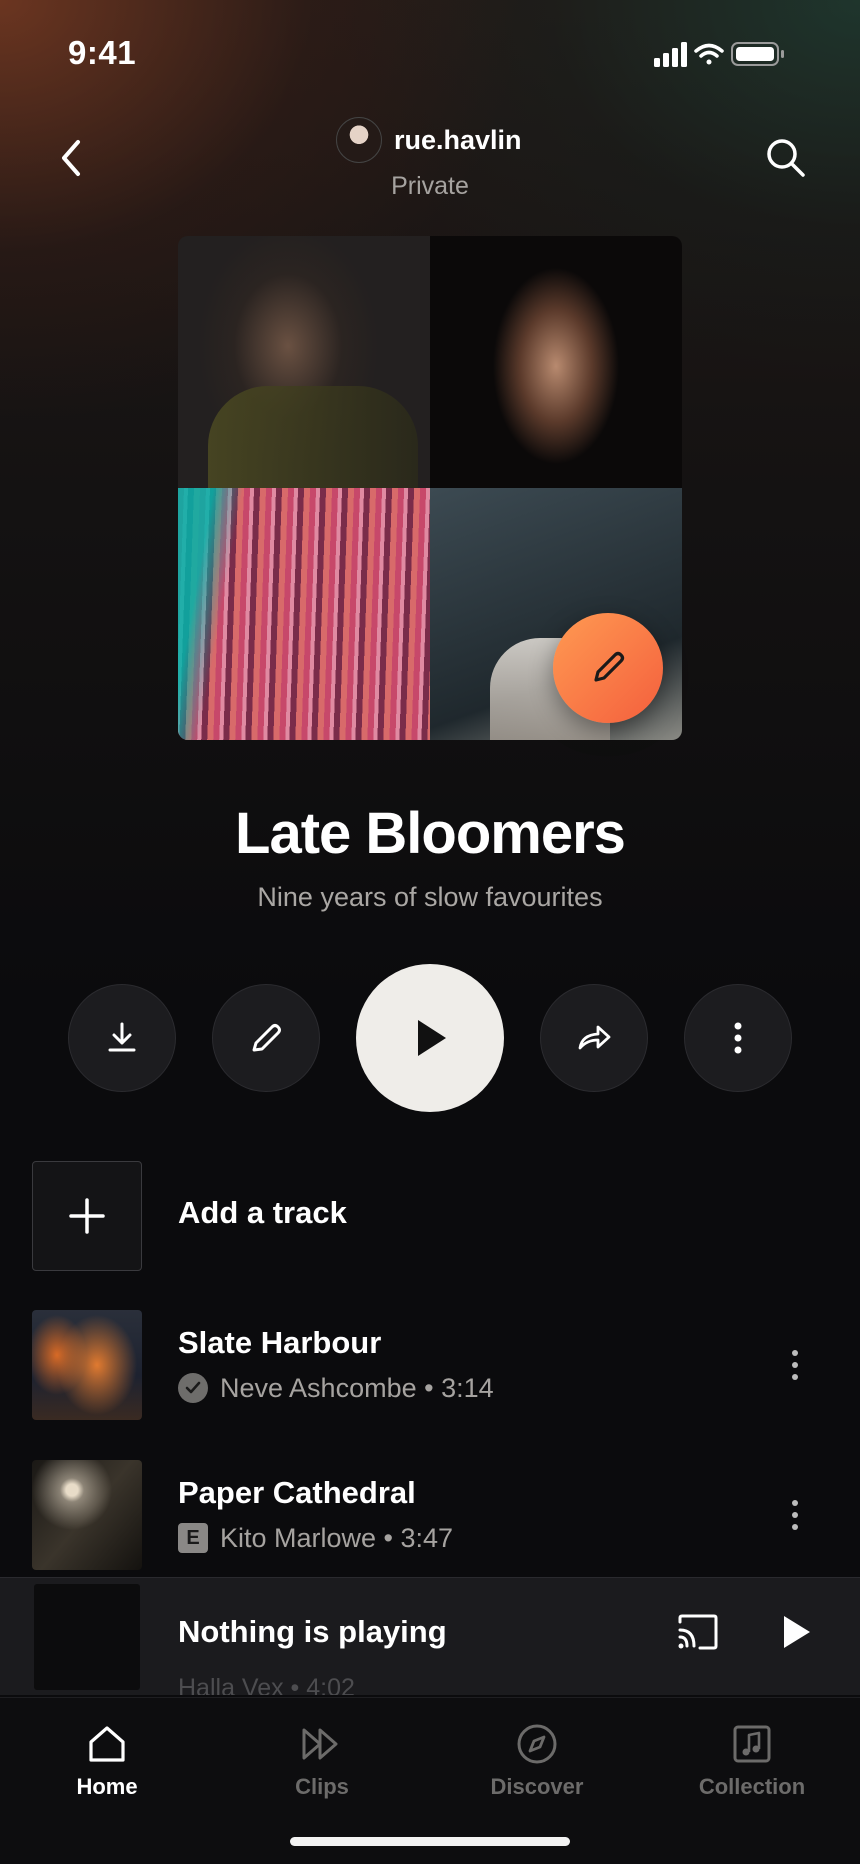  Describe the element at coordinates (430, 833) in the screenshot. I see `playlist-title: Late Bloomers` at that location.